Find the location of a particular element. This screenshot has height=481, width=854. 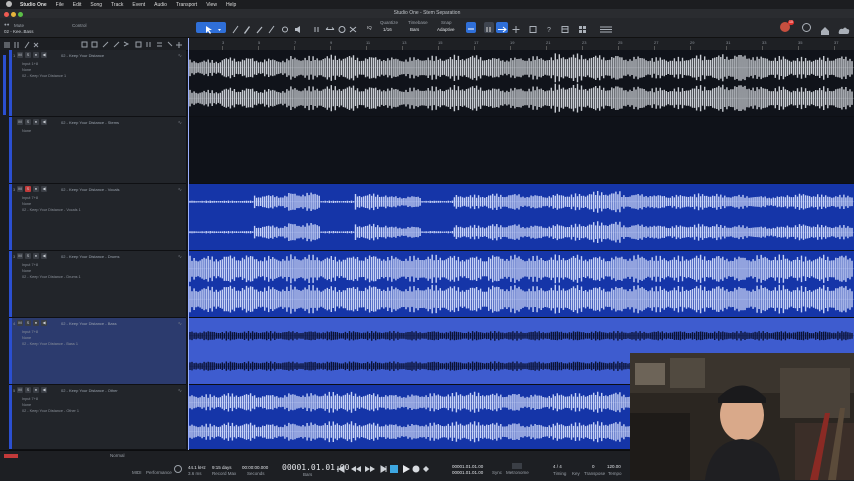

iq-label: IQ is located at coordinates (369, 27).